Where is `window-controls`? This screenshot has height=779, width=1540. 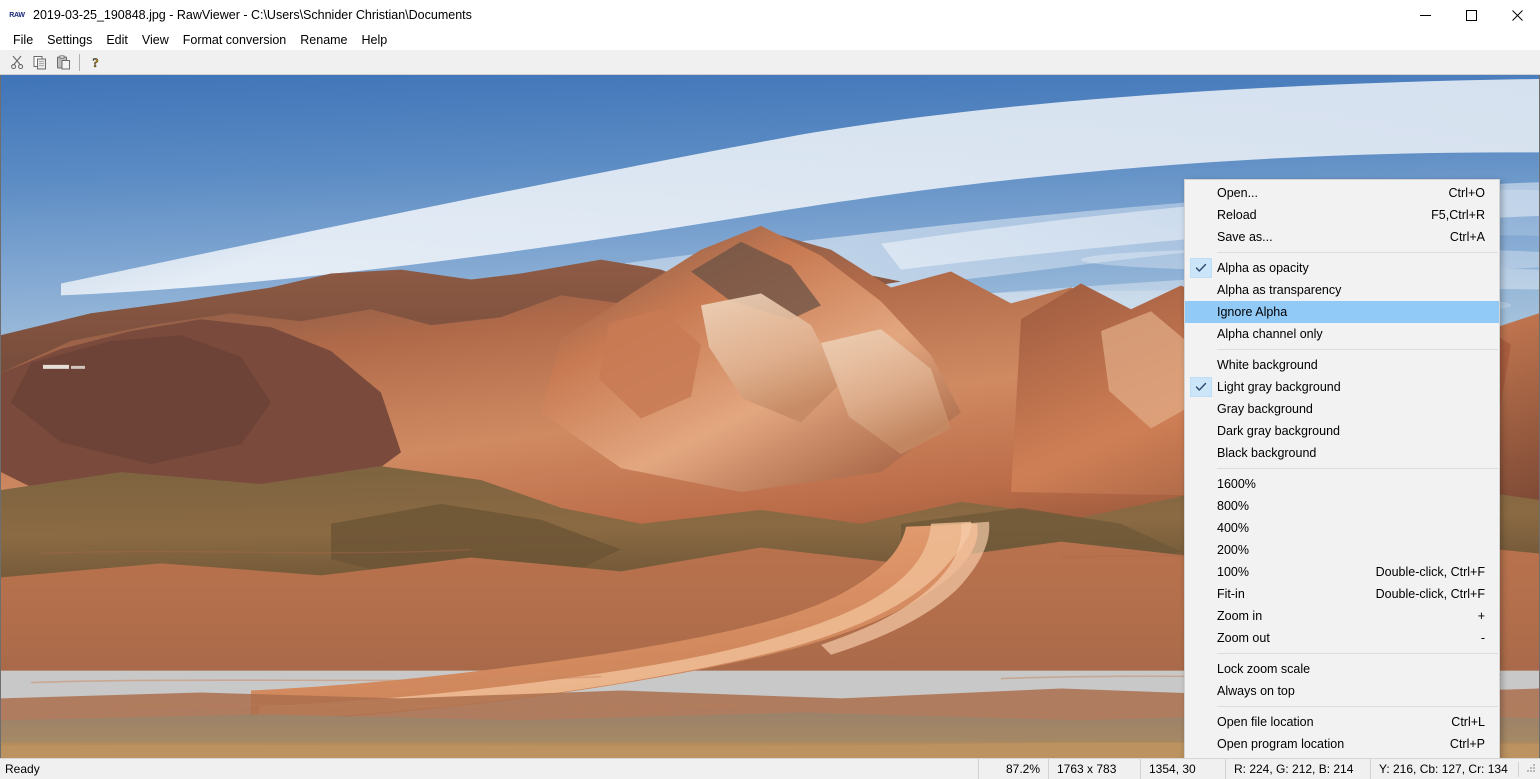 window-controls is located at coordinates (1471, 15).